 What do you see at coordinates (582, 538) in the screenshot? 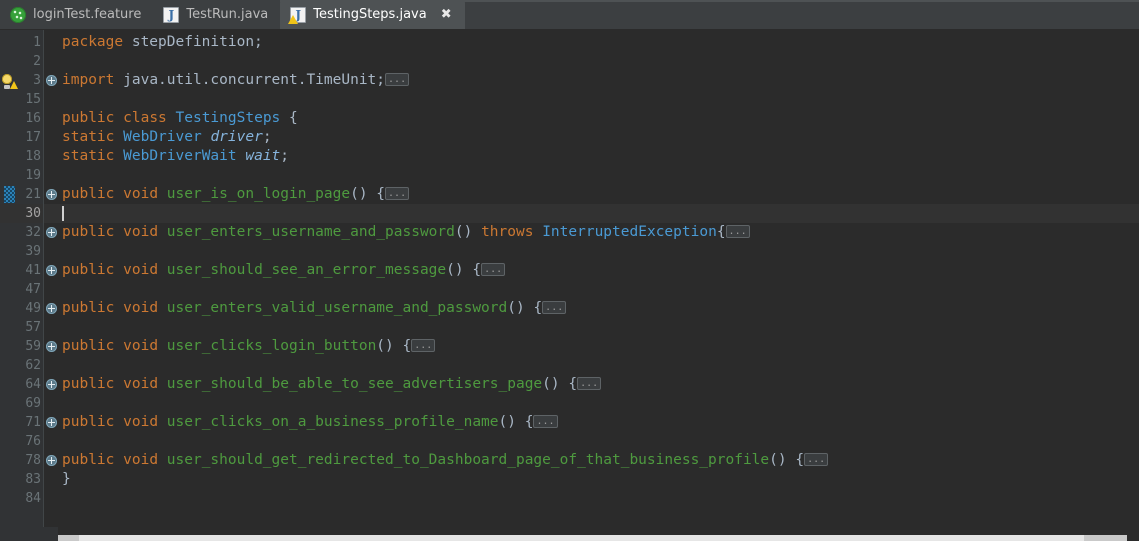
I see `horizontal-scrollbar-thumb` at bounding box center [582, 538].